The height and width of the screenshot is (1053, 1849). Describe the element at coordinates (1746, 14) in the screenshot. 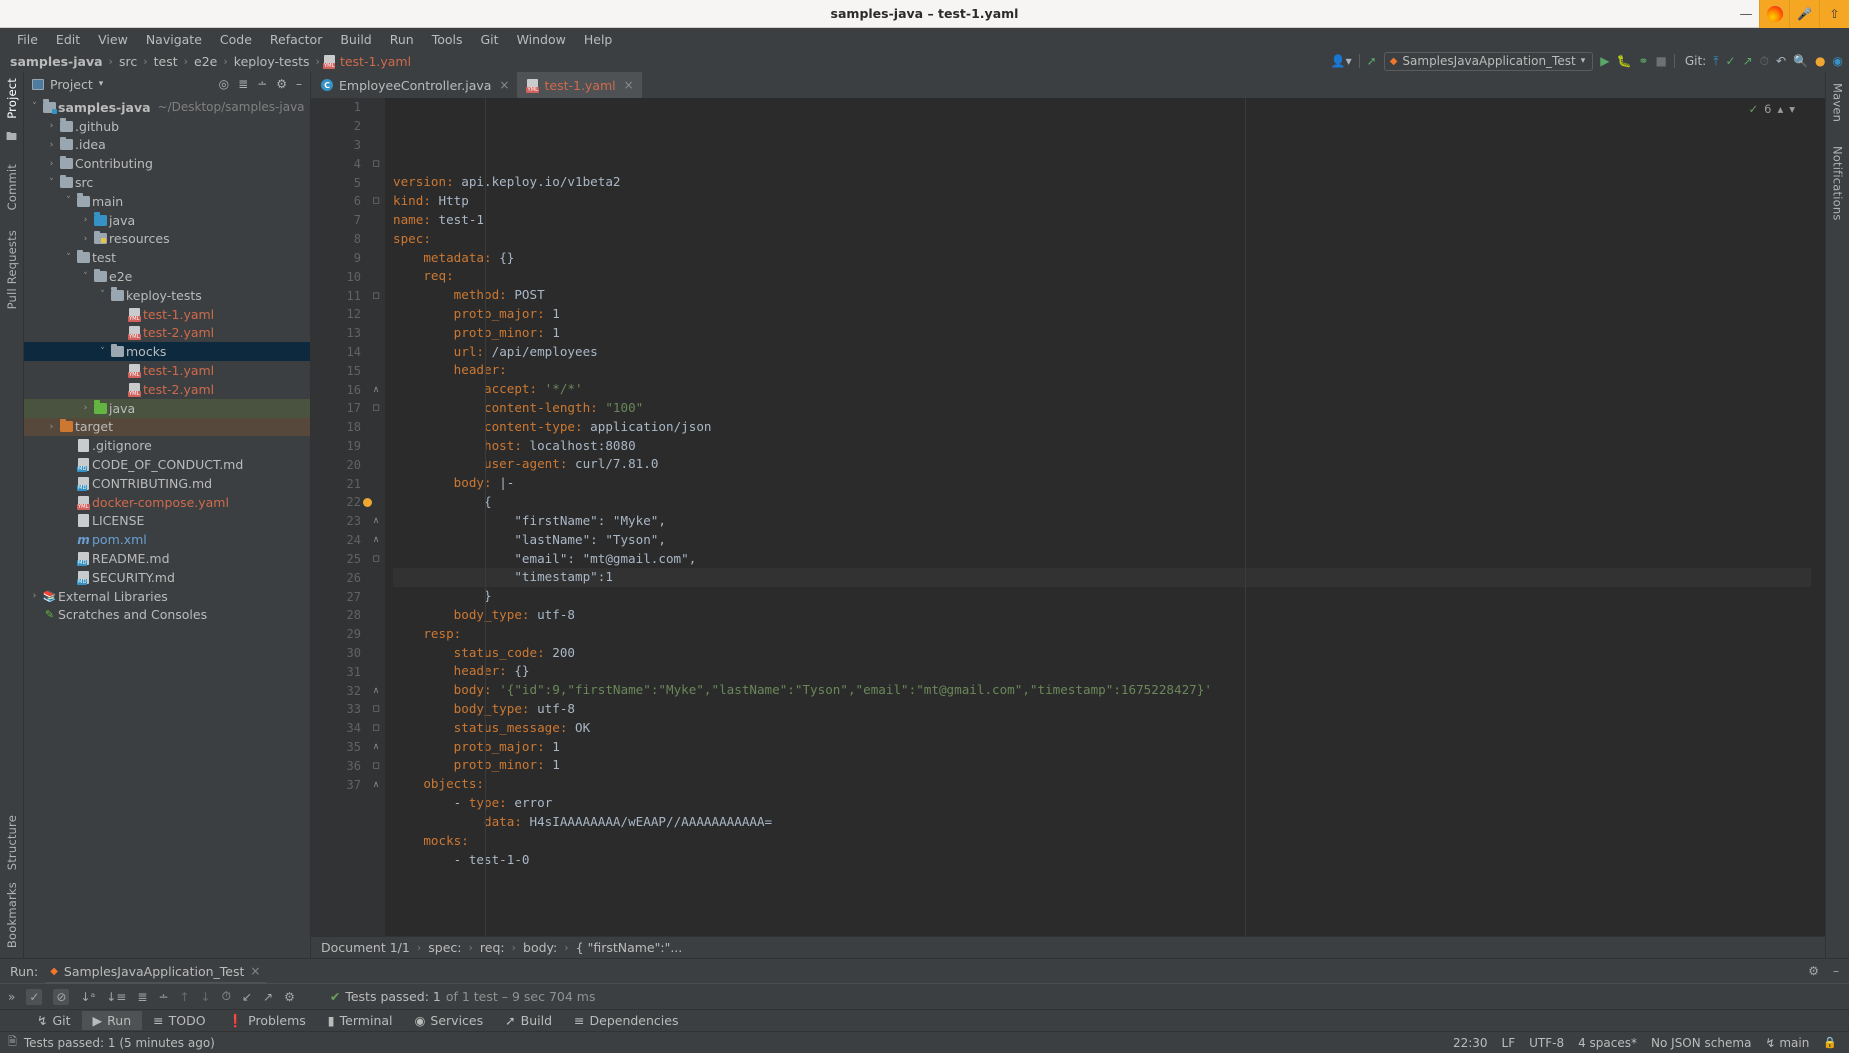

I see `minimize-button: —` at that location.